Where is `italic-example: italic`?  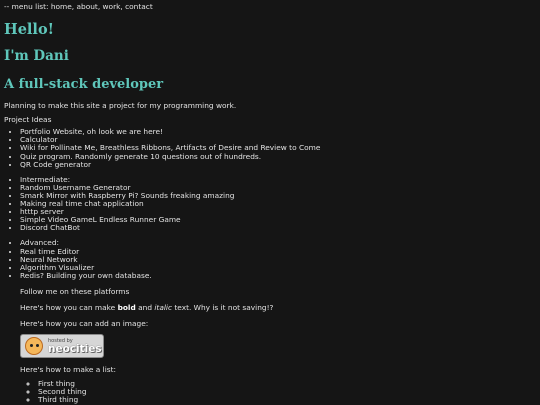 italic-example: italic is located at coordinates (163, 307).